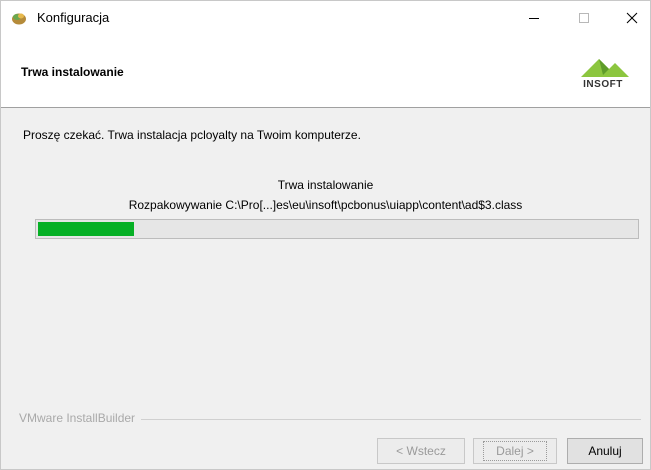  I want to click on insoft-logo: INSOFT, so click(603, 74).